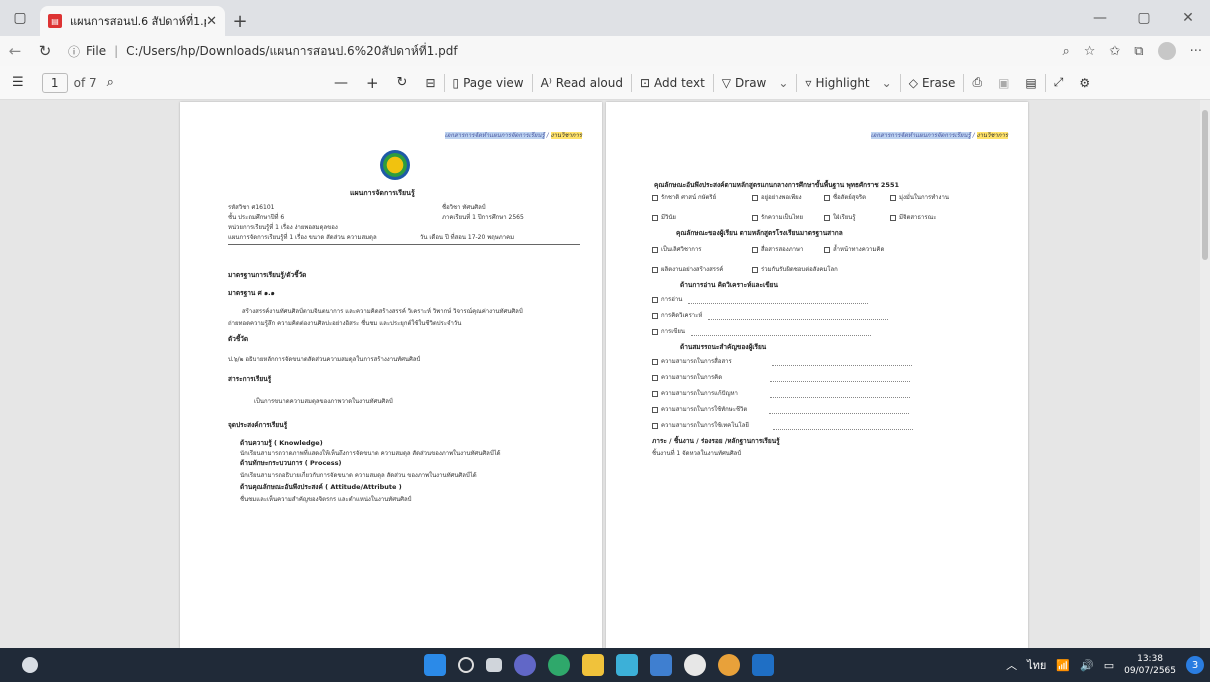 Image resolution: width=1210 pixels, height=682 pixels. What do you see at coordinates (20, 18) in the screenshot?
I see `tab-actions-icon: ▢` at bounding box center [20, 18].